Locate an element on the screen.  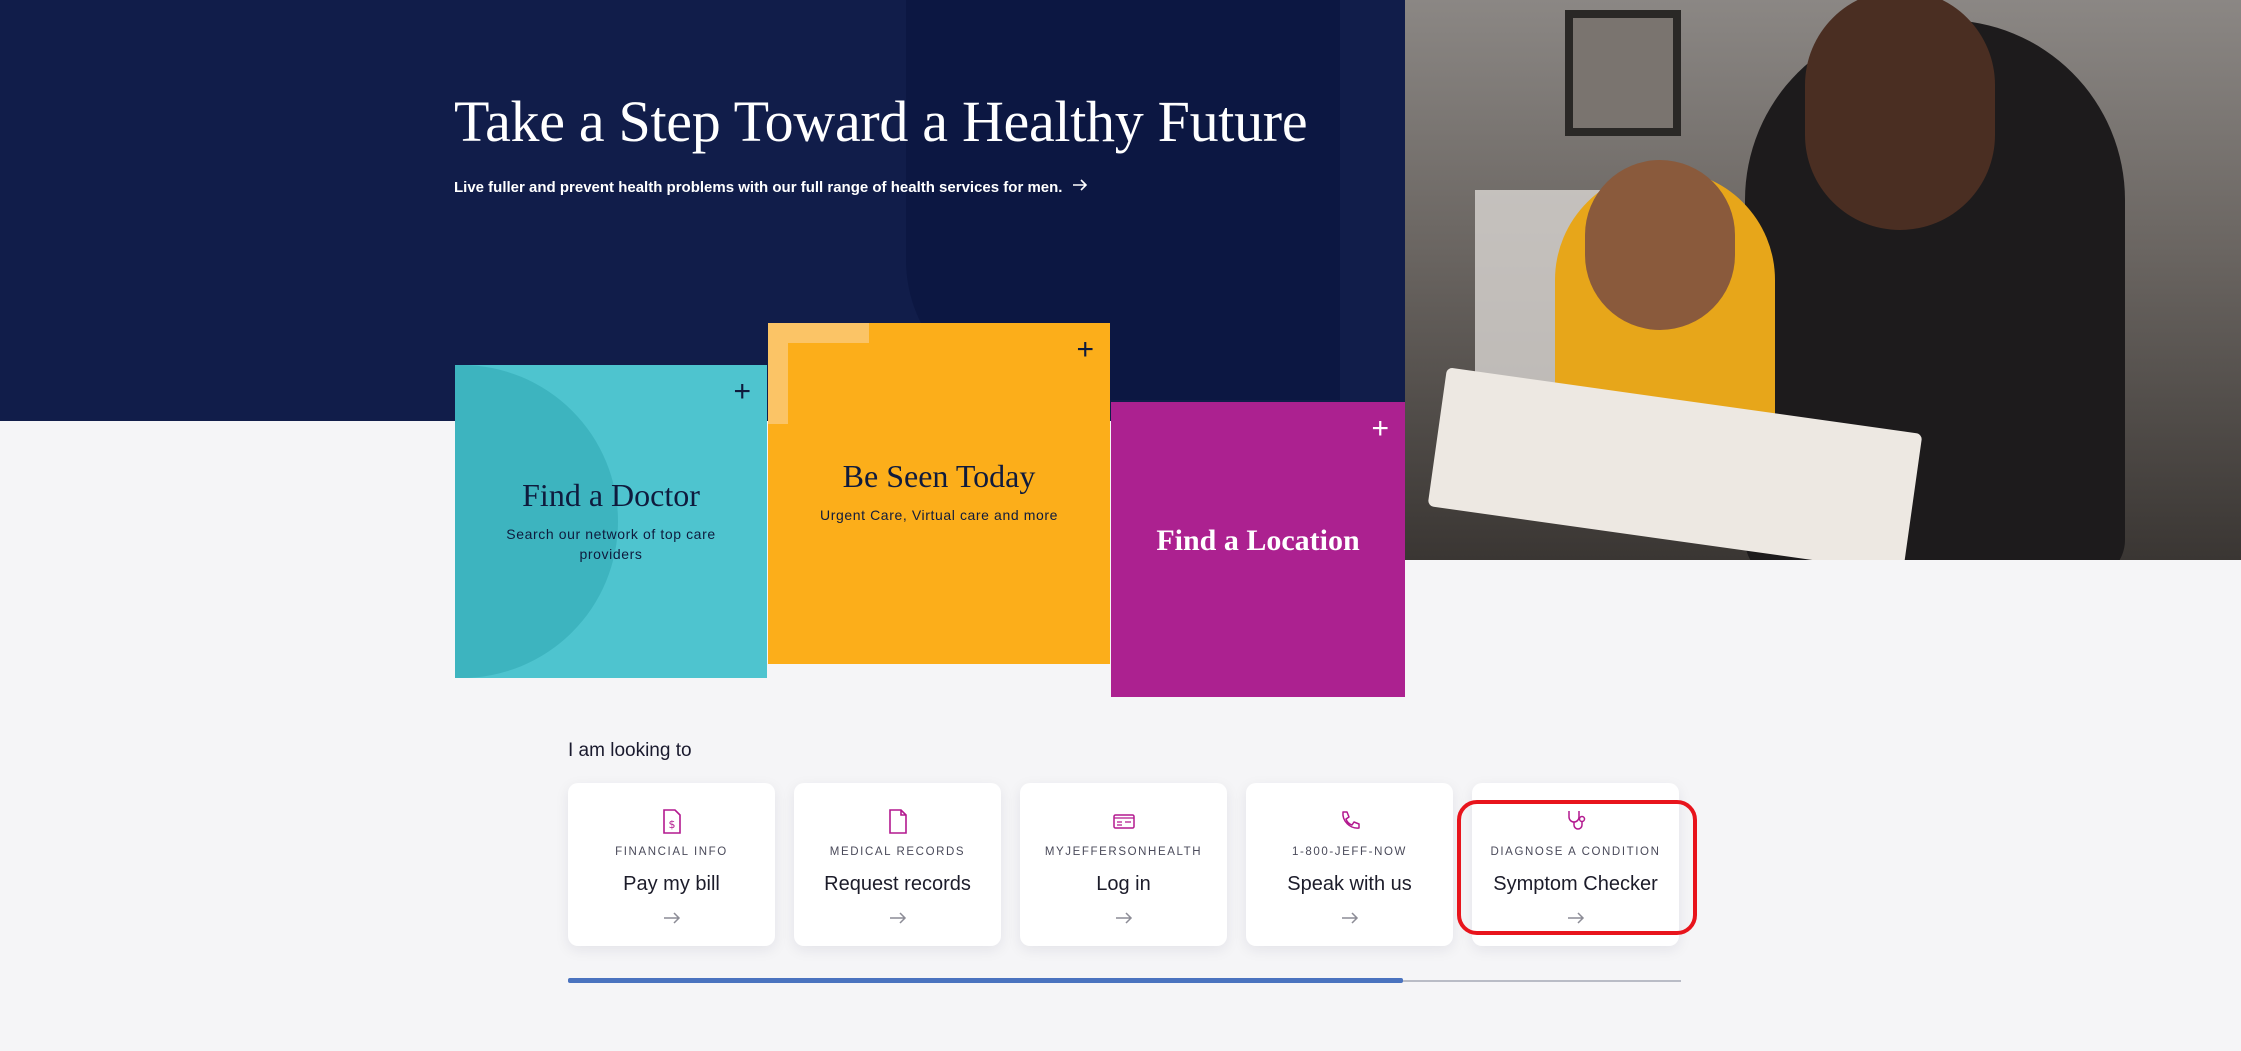
card-title: Be Seen Today is located at coordinates (939, 476).